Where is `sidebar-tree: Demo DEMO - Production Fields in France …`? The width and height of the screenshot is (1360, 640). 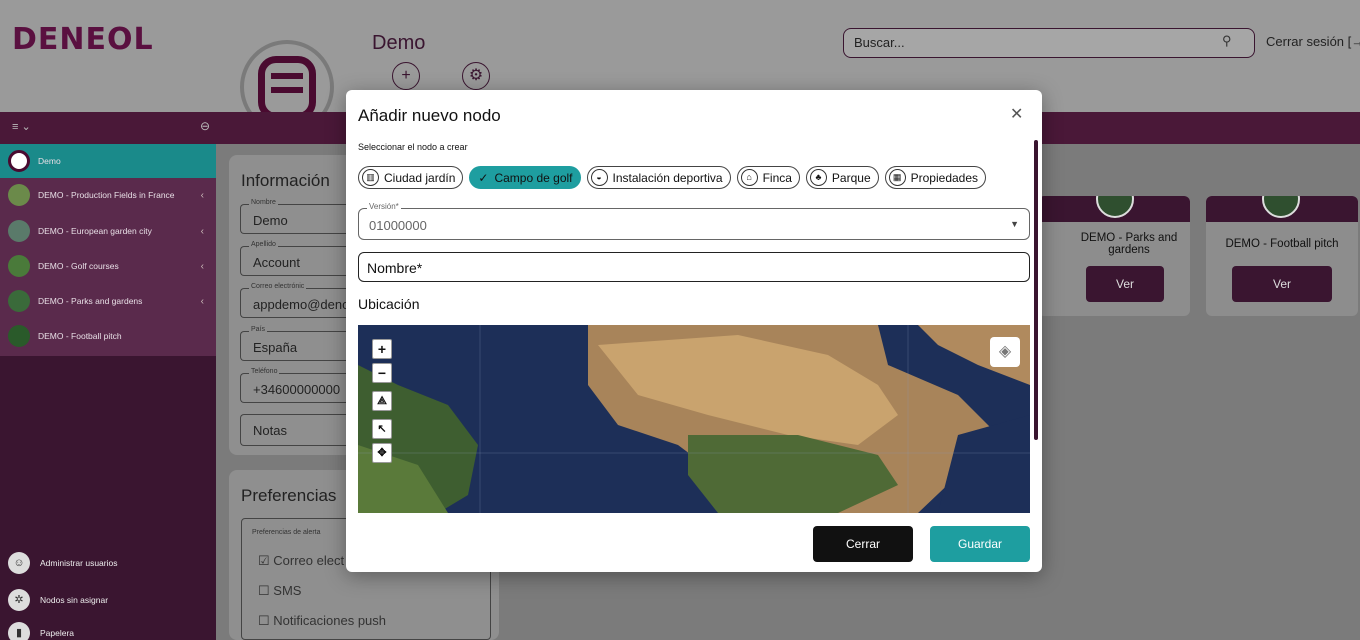
sidebar-tree: Demo DEMO - Production Fields in France … is located at coordinates (108, 250).